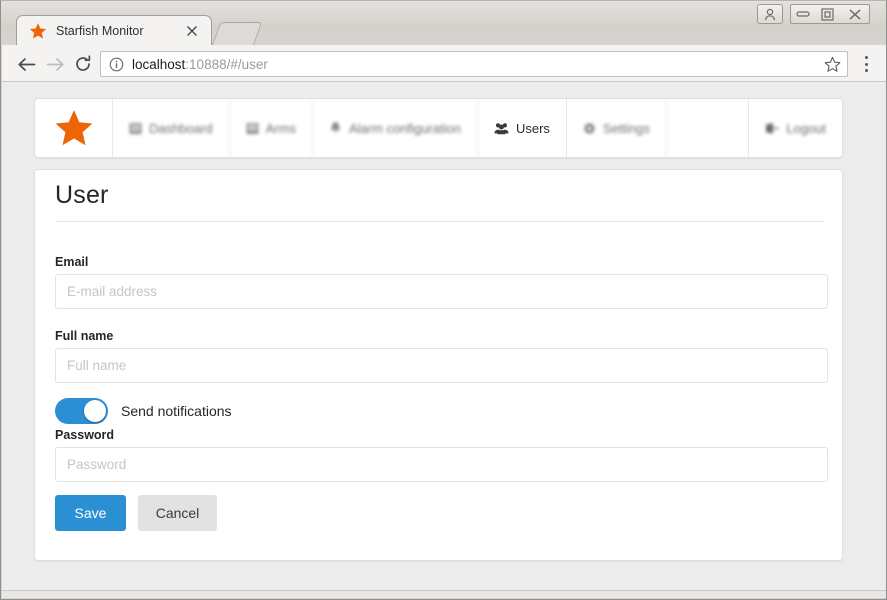 The image size is (887, 600). I want to click on form-group-fullname: Full name, so click(441, 356).